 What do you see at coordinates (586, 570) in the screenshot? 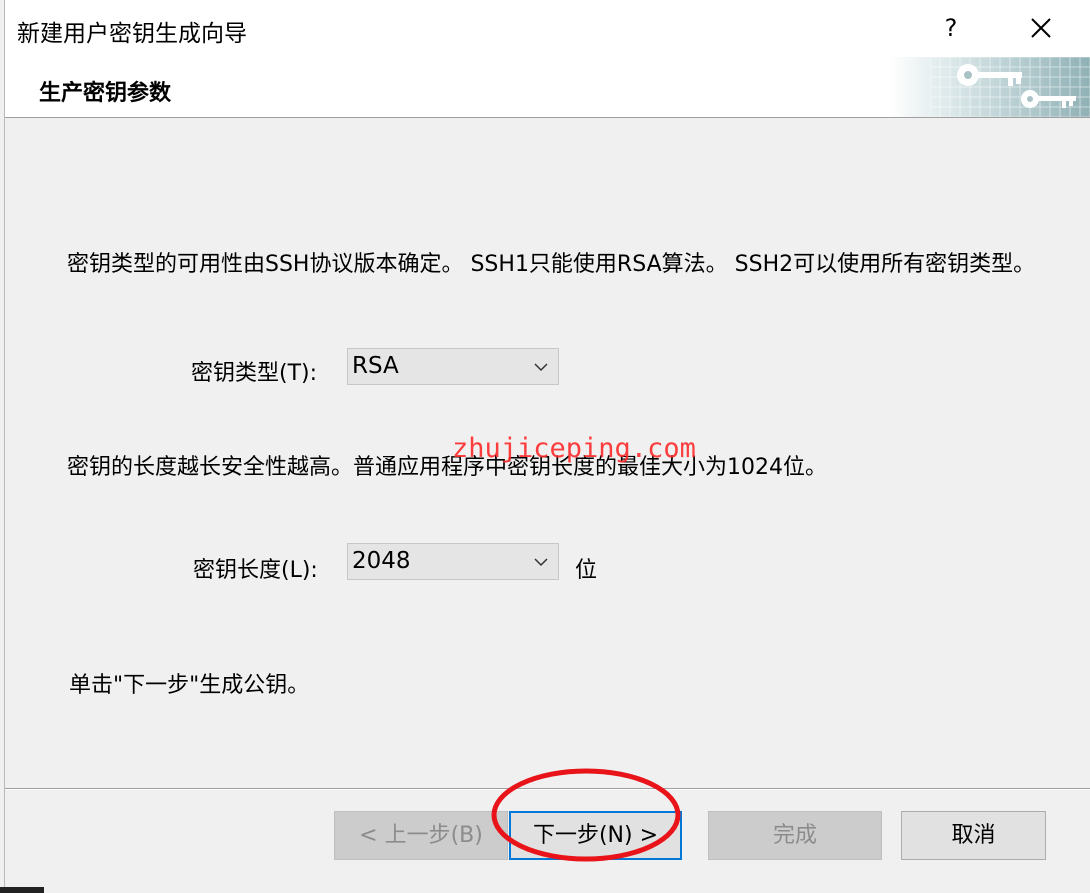
I see `key-length-unit: 位` at bounding box center [586, 570].